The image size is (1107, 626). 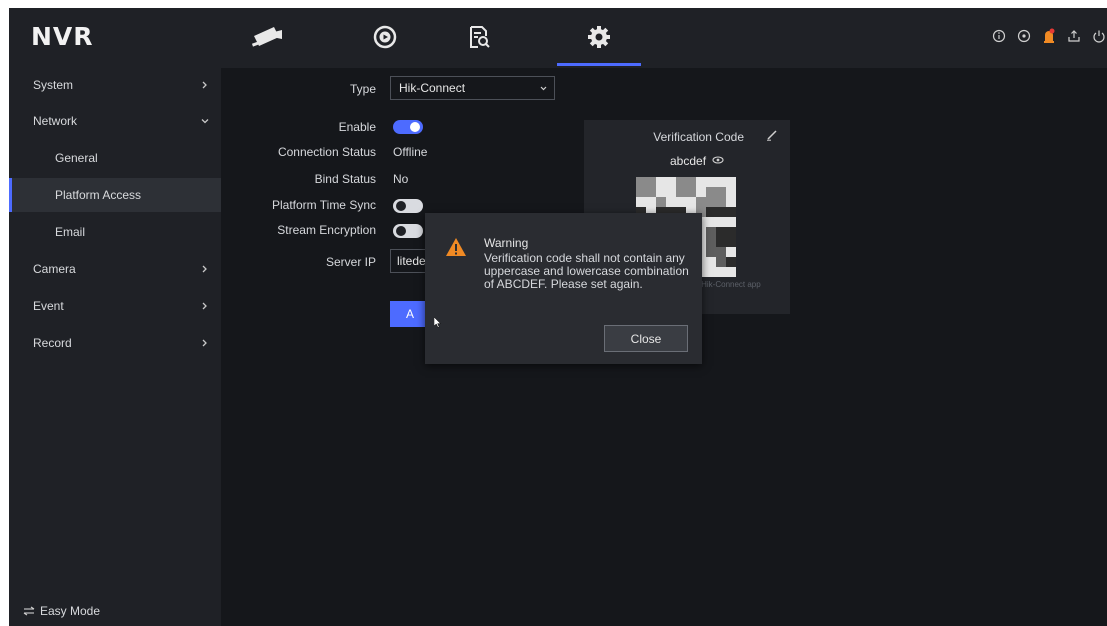 I want to click on sidebar-item-label: Record, so click(x=52, y=343).